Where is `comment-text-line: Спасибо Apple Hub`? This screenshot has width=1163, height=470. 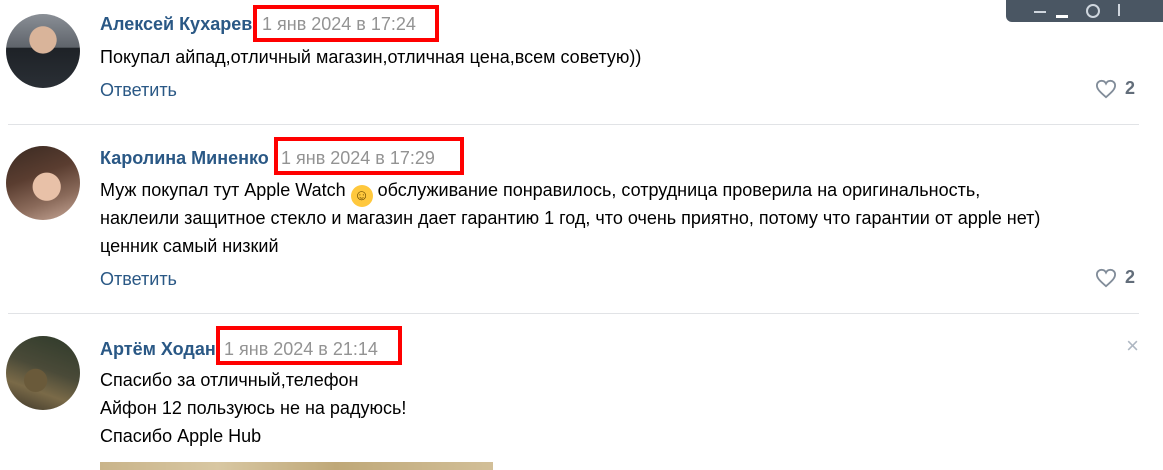 comment-text-line: Спасибо Apple Hub is located at coordinates (181, 436).